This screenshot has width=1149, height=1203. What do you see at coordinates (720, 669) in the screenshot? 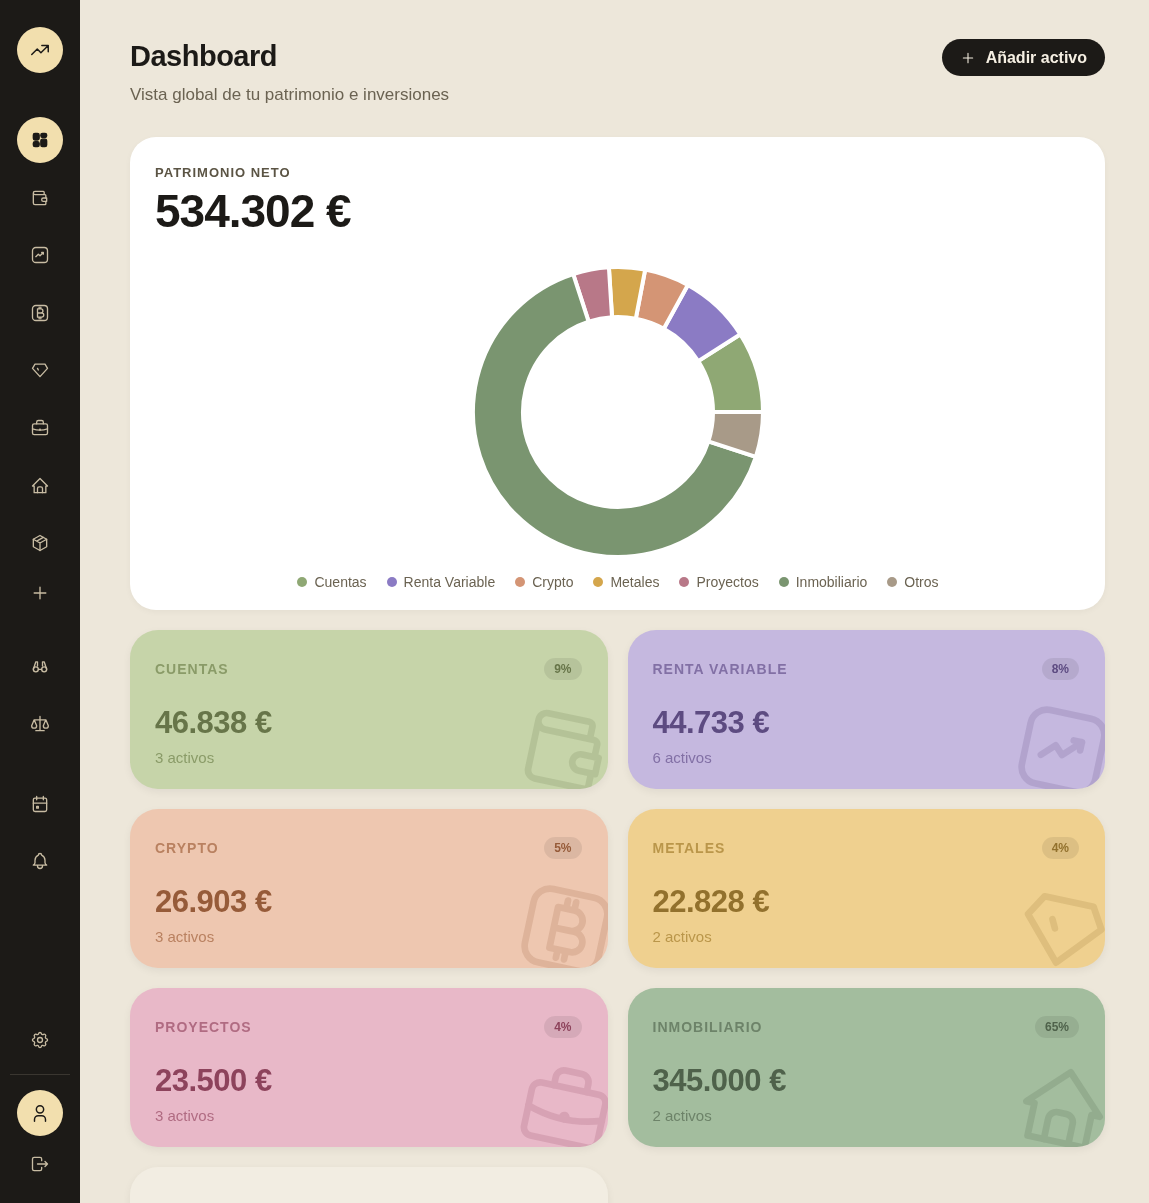
I see `category-title: RENTA VARIABLE` at bounding box center [720, 669].